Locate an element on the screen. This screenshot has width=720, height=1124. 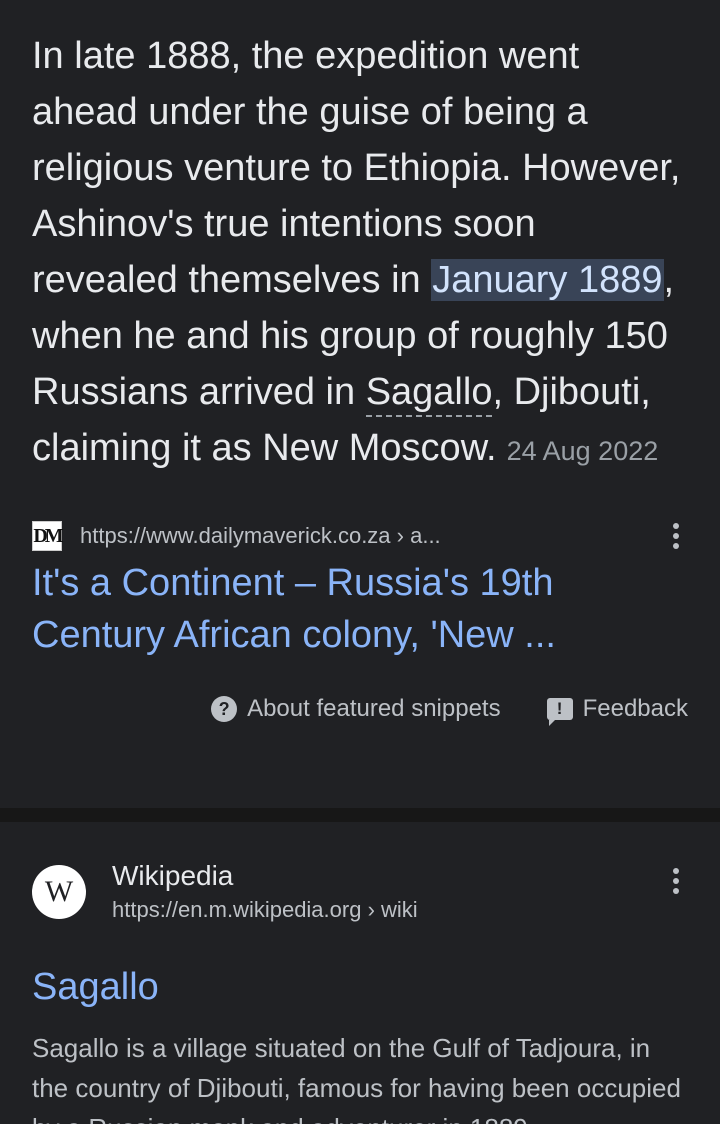
site-name: Wikipedia is located at coordinates (173, 875).